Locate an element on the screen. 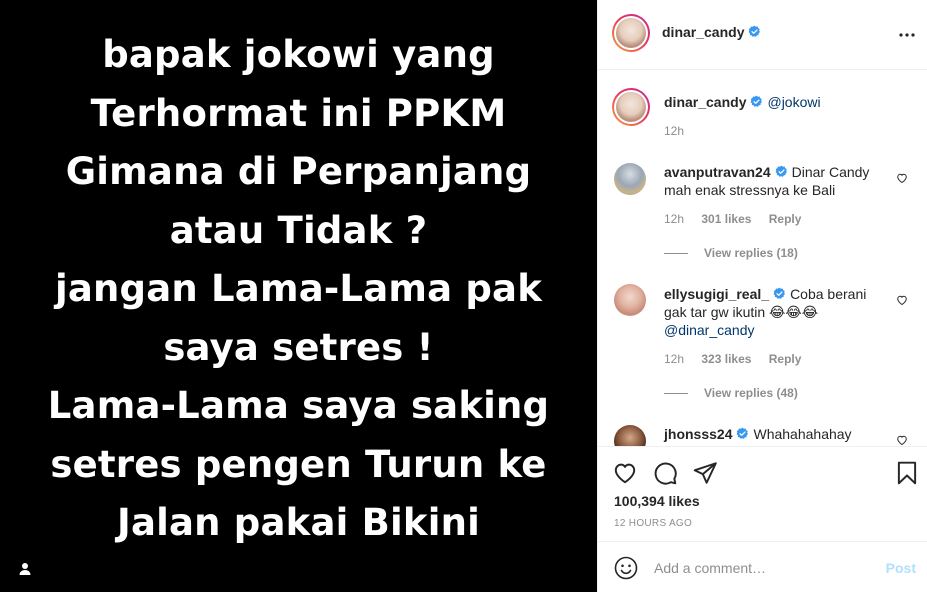  heart-icon is located at coordinates (625, 473).